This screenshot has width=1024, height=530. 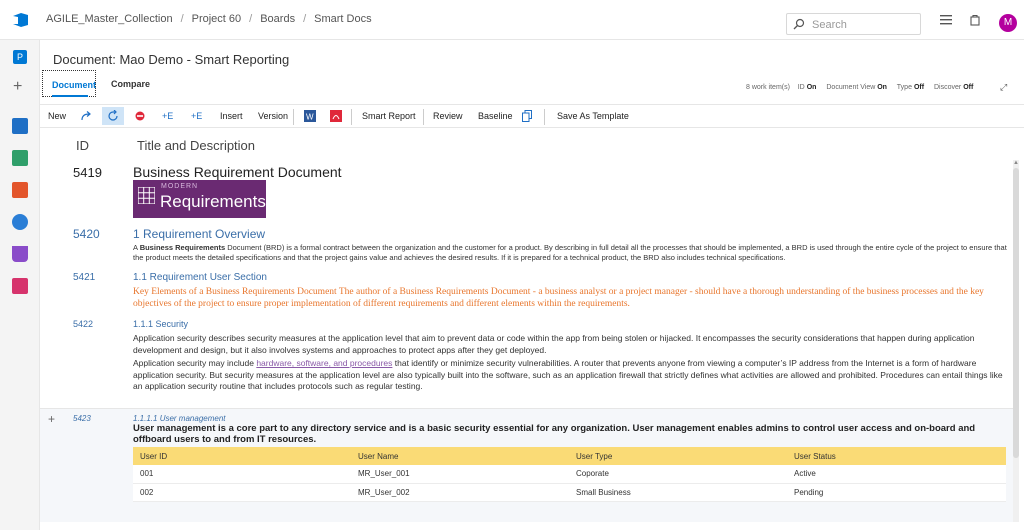 I want to click on modern-requirements-logo: MODERN Requirements, so click(x=199, y=199).